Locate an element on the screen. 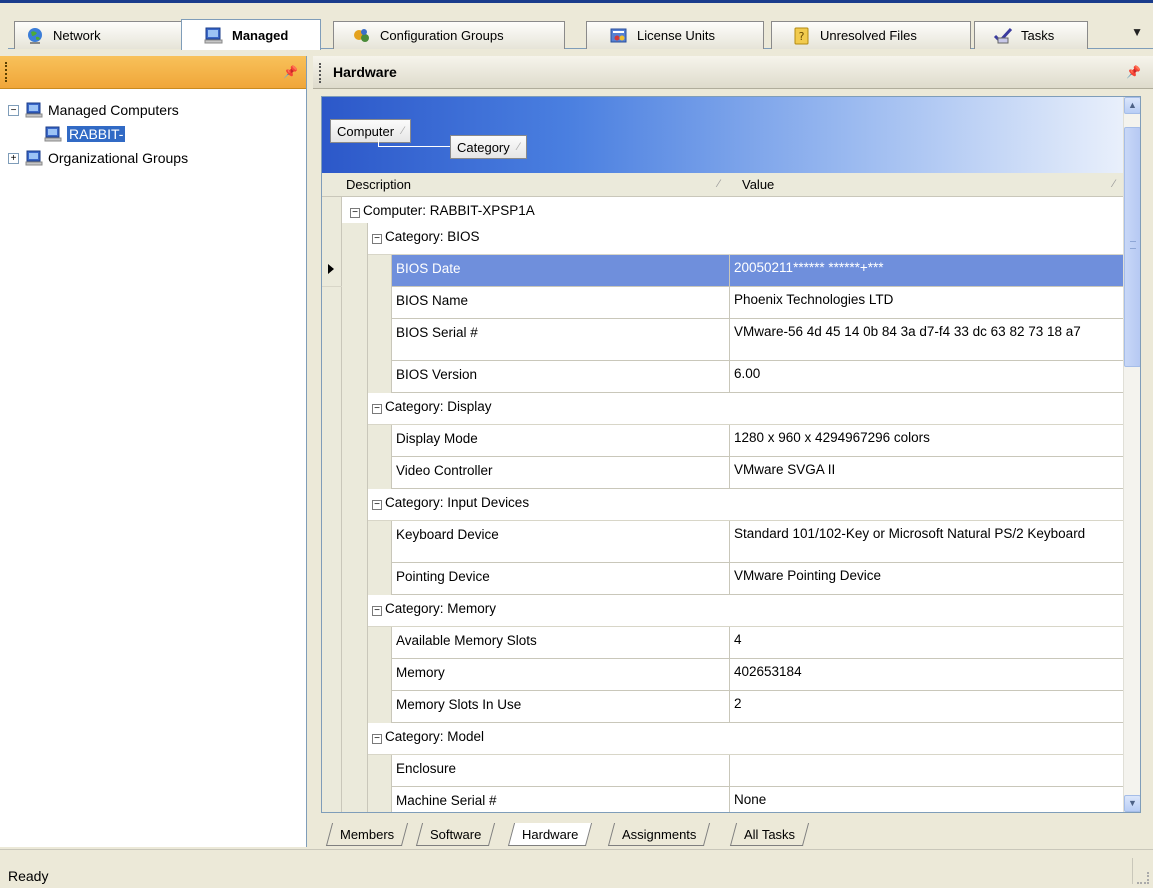  tree-item-organizational-groups: + Organizational Groups is located at coordinates (157, 158).